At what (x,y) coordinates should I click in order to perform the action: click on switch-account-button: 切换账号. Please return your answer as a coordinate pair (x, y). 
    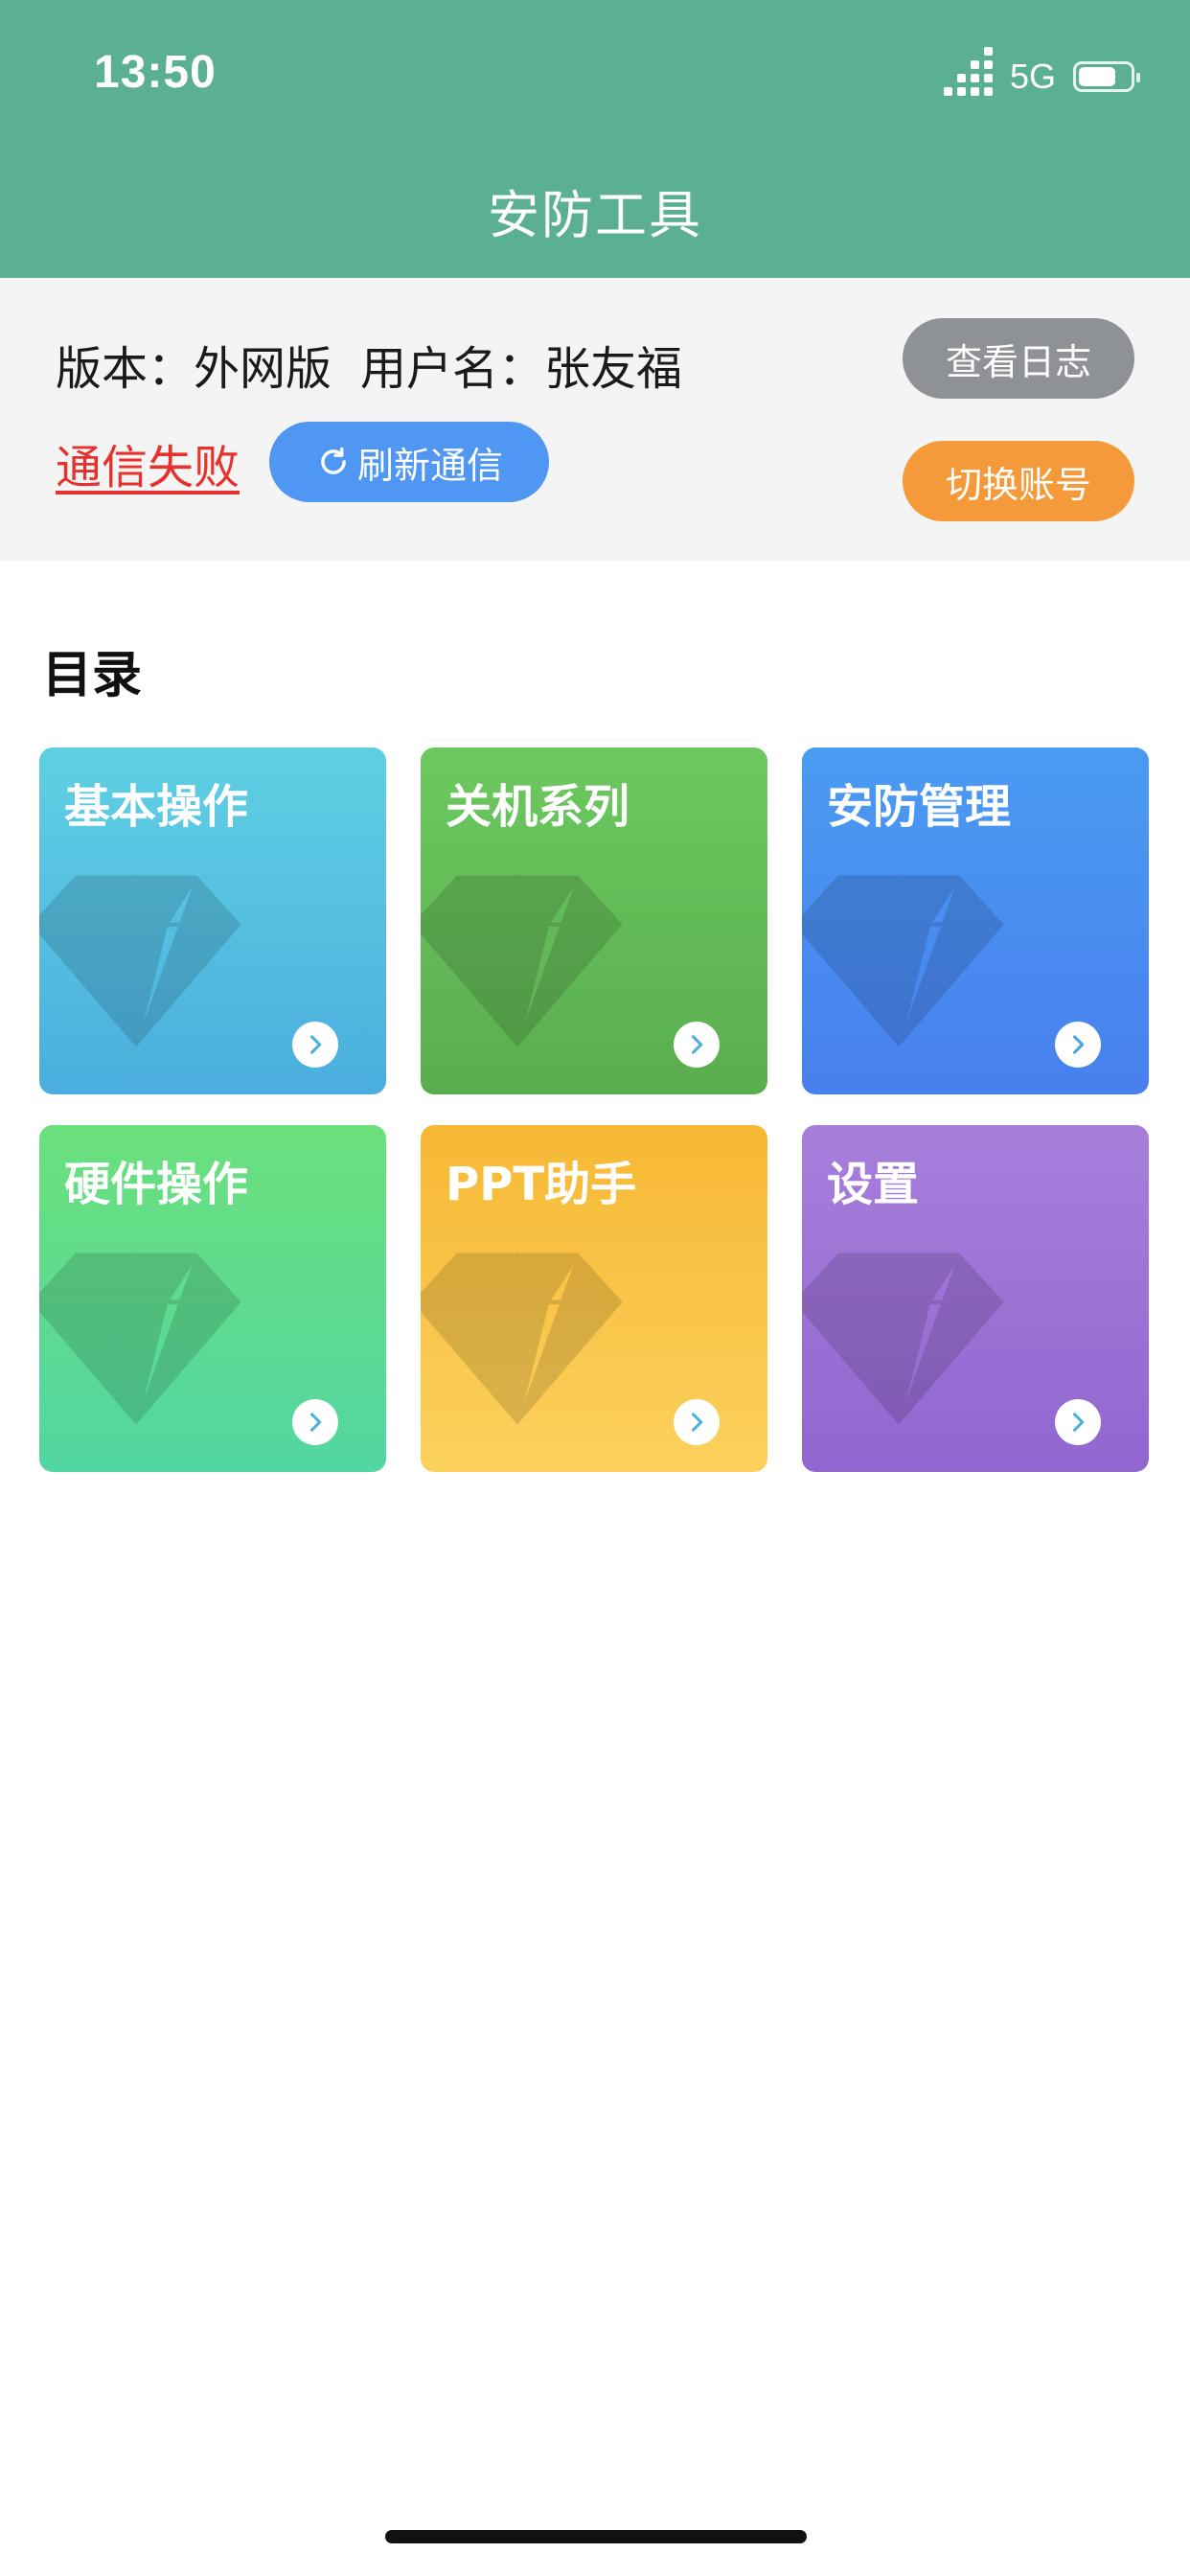
    Looking at the image, I should click on (1018, 481).